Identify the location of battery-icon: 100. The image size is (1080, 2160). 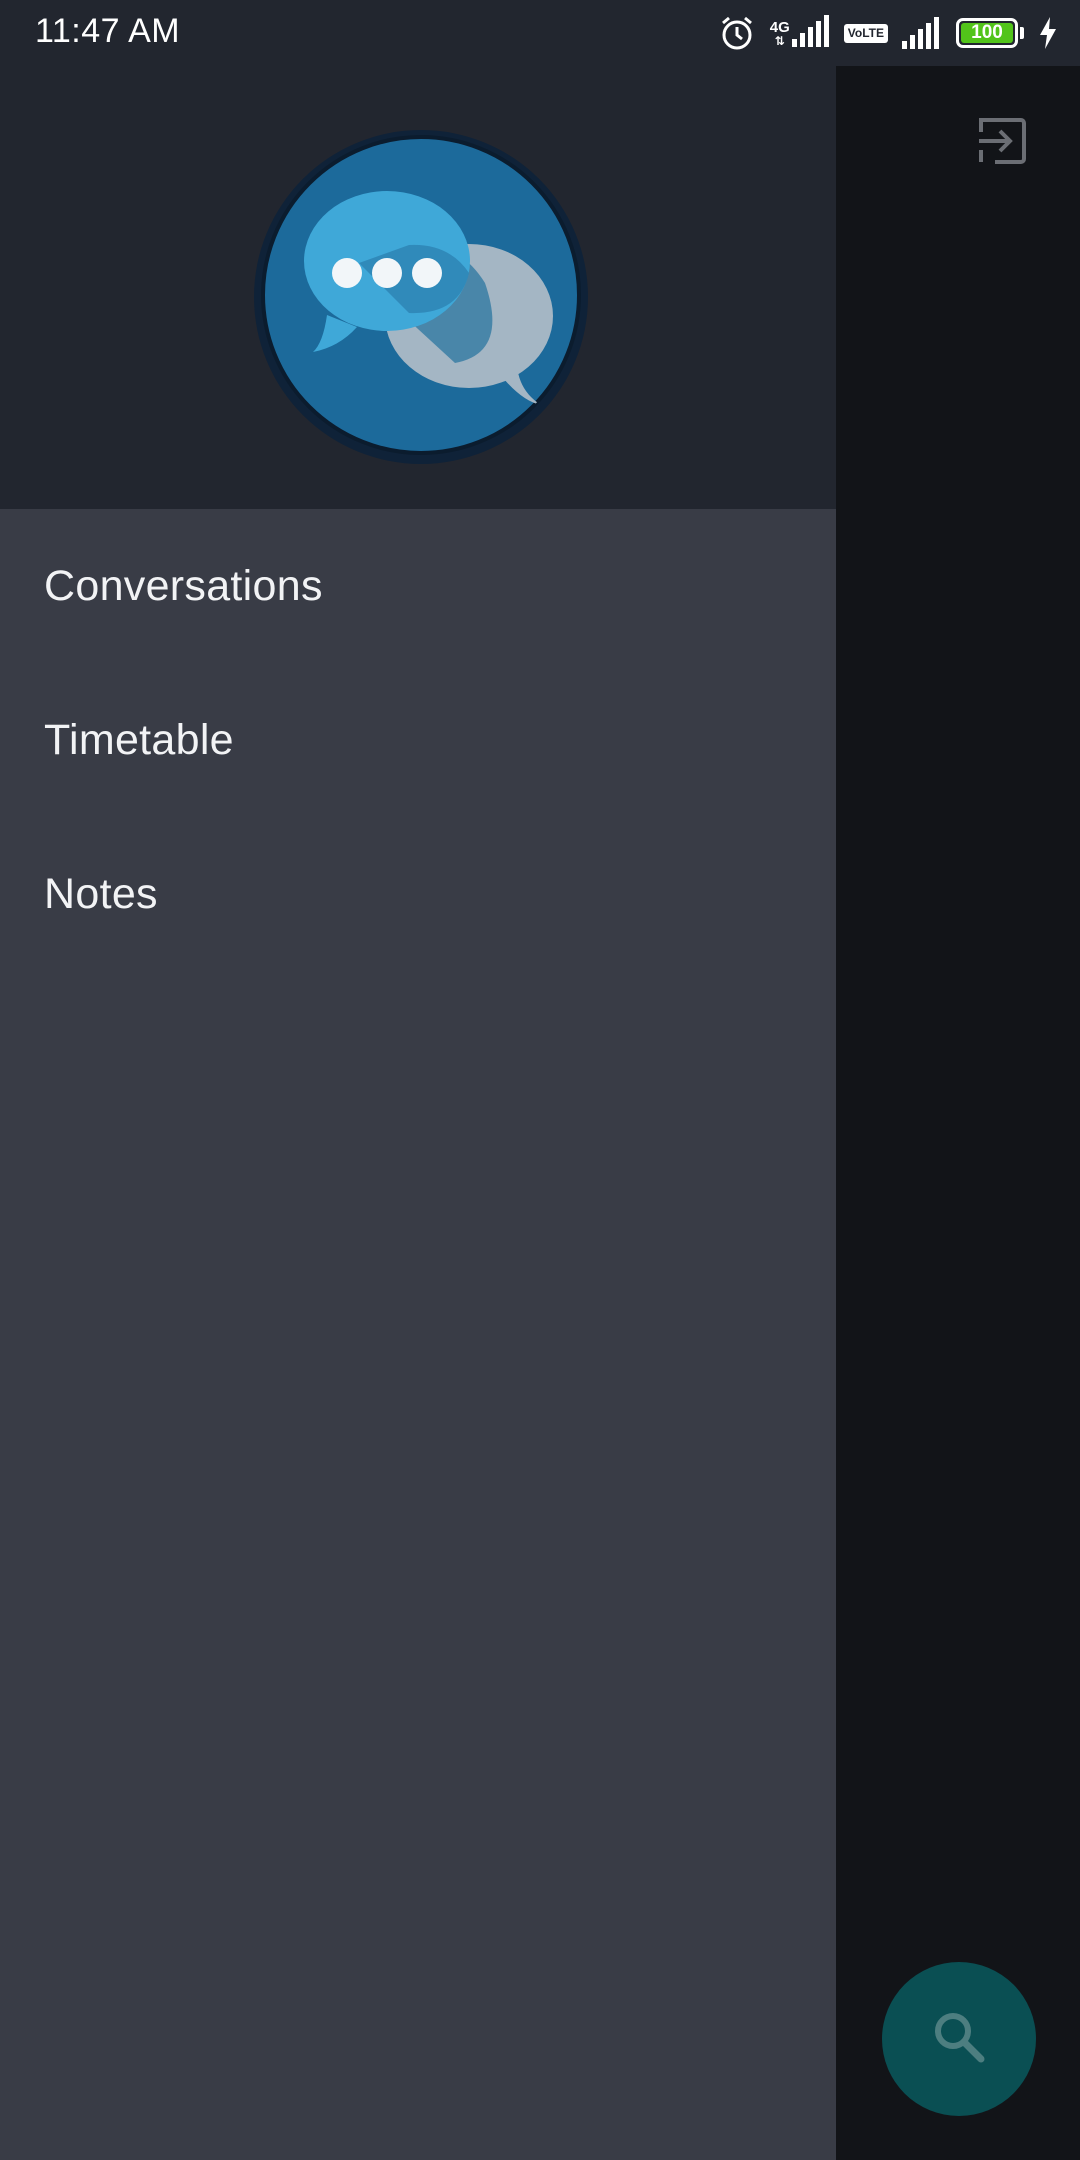
(990, 33).